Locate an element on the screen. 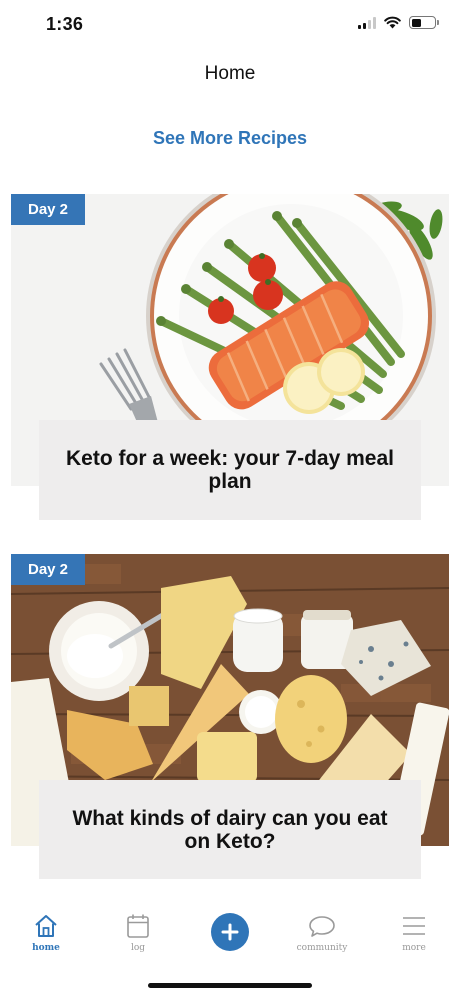 The image size is (460, 996). home-indicator is located at coordinates (230, 985).